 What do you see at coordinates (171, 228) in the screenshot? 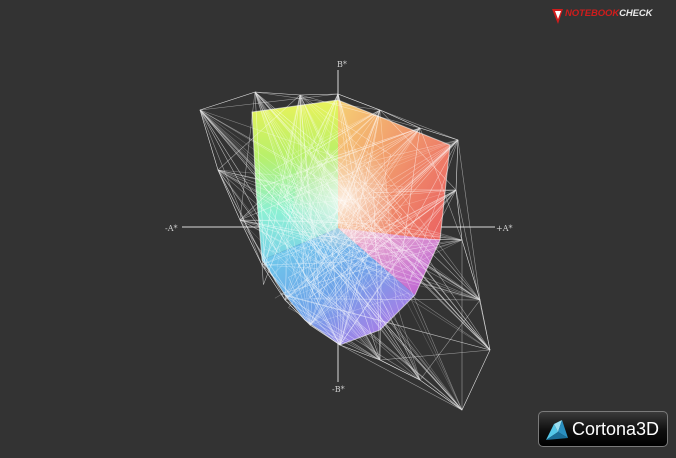
I see `axis-label-a-negative: -A*` at bounding box center [171, 228].